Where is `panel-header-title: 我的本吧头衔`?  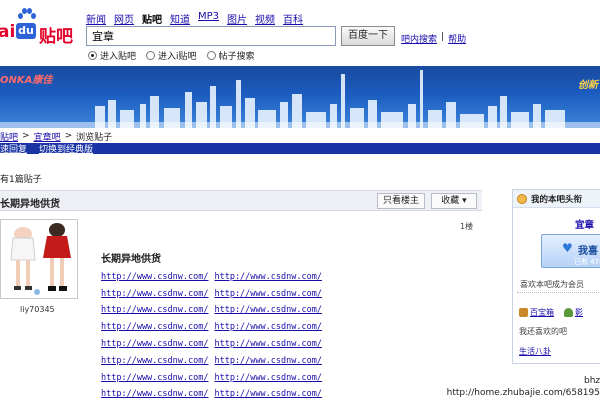 panel-header-title: 我的本吧头衔 is located at coordinates (557, 199).